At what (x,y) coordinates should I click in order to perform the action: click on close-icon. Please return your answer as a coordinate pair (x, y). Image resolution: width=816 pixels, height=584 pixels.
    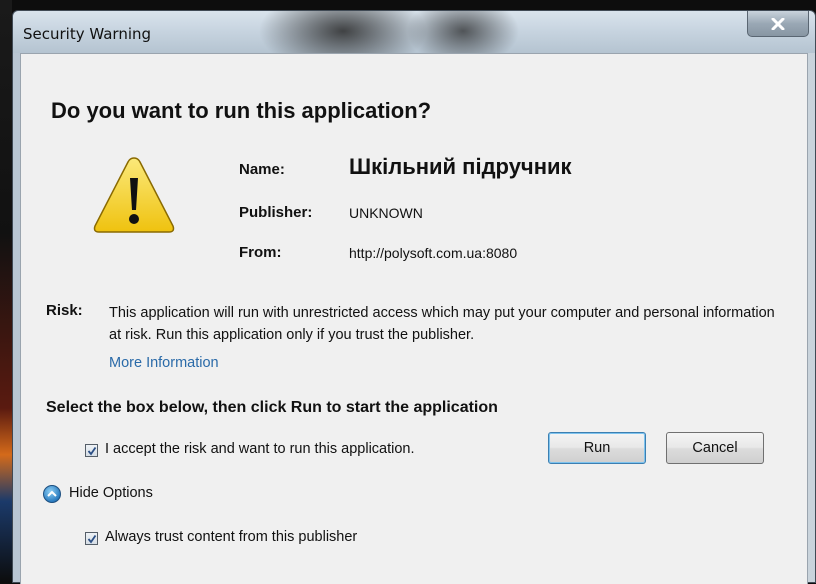
    Looking at the image, I should click on (778, 23).